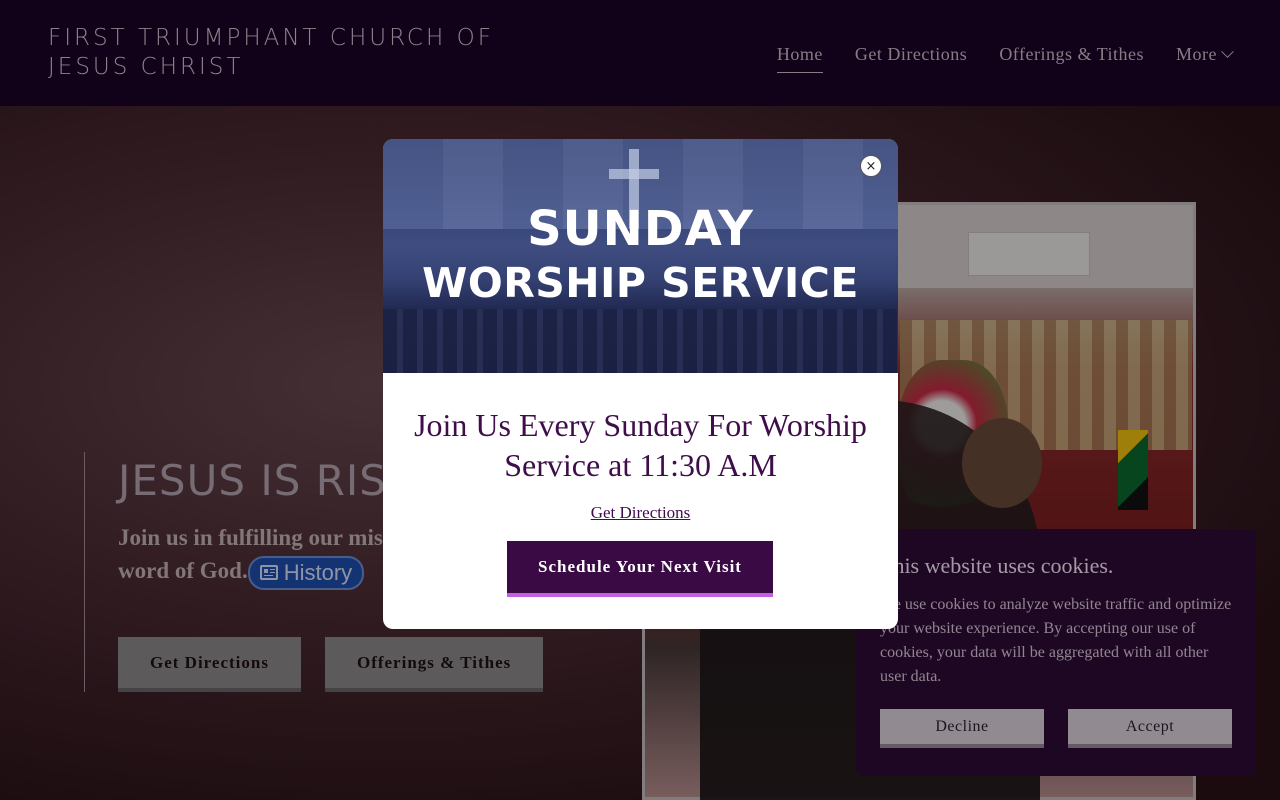  Describe the element at coordinates (640, 283) in the screenshot. I see `banner-title-line2: WORSHIP SERVICE` at that location.